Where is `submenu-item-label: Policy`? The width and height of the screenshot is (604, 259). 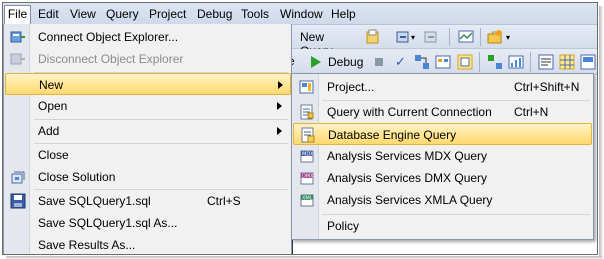
submenu-item-label: Policy is located at coordinates (343, 226).